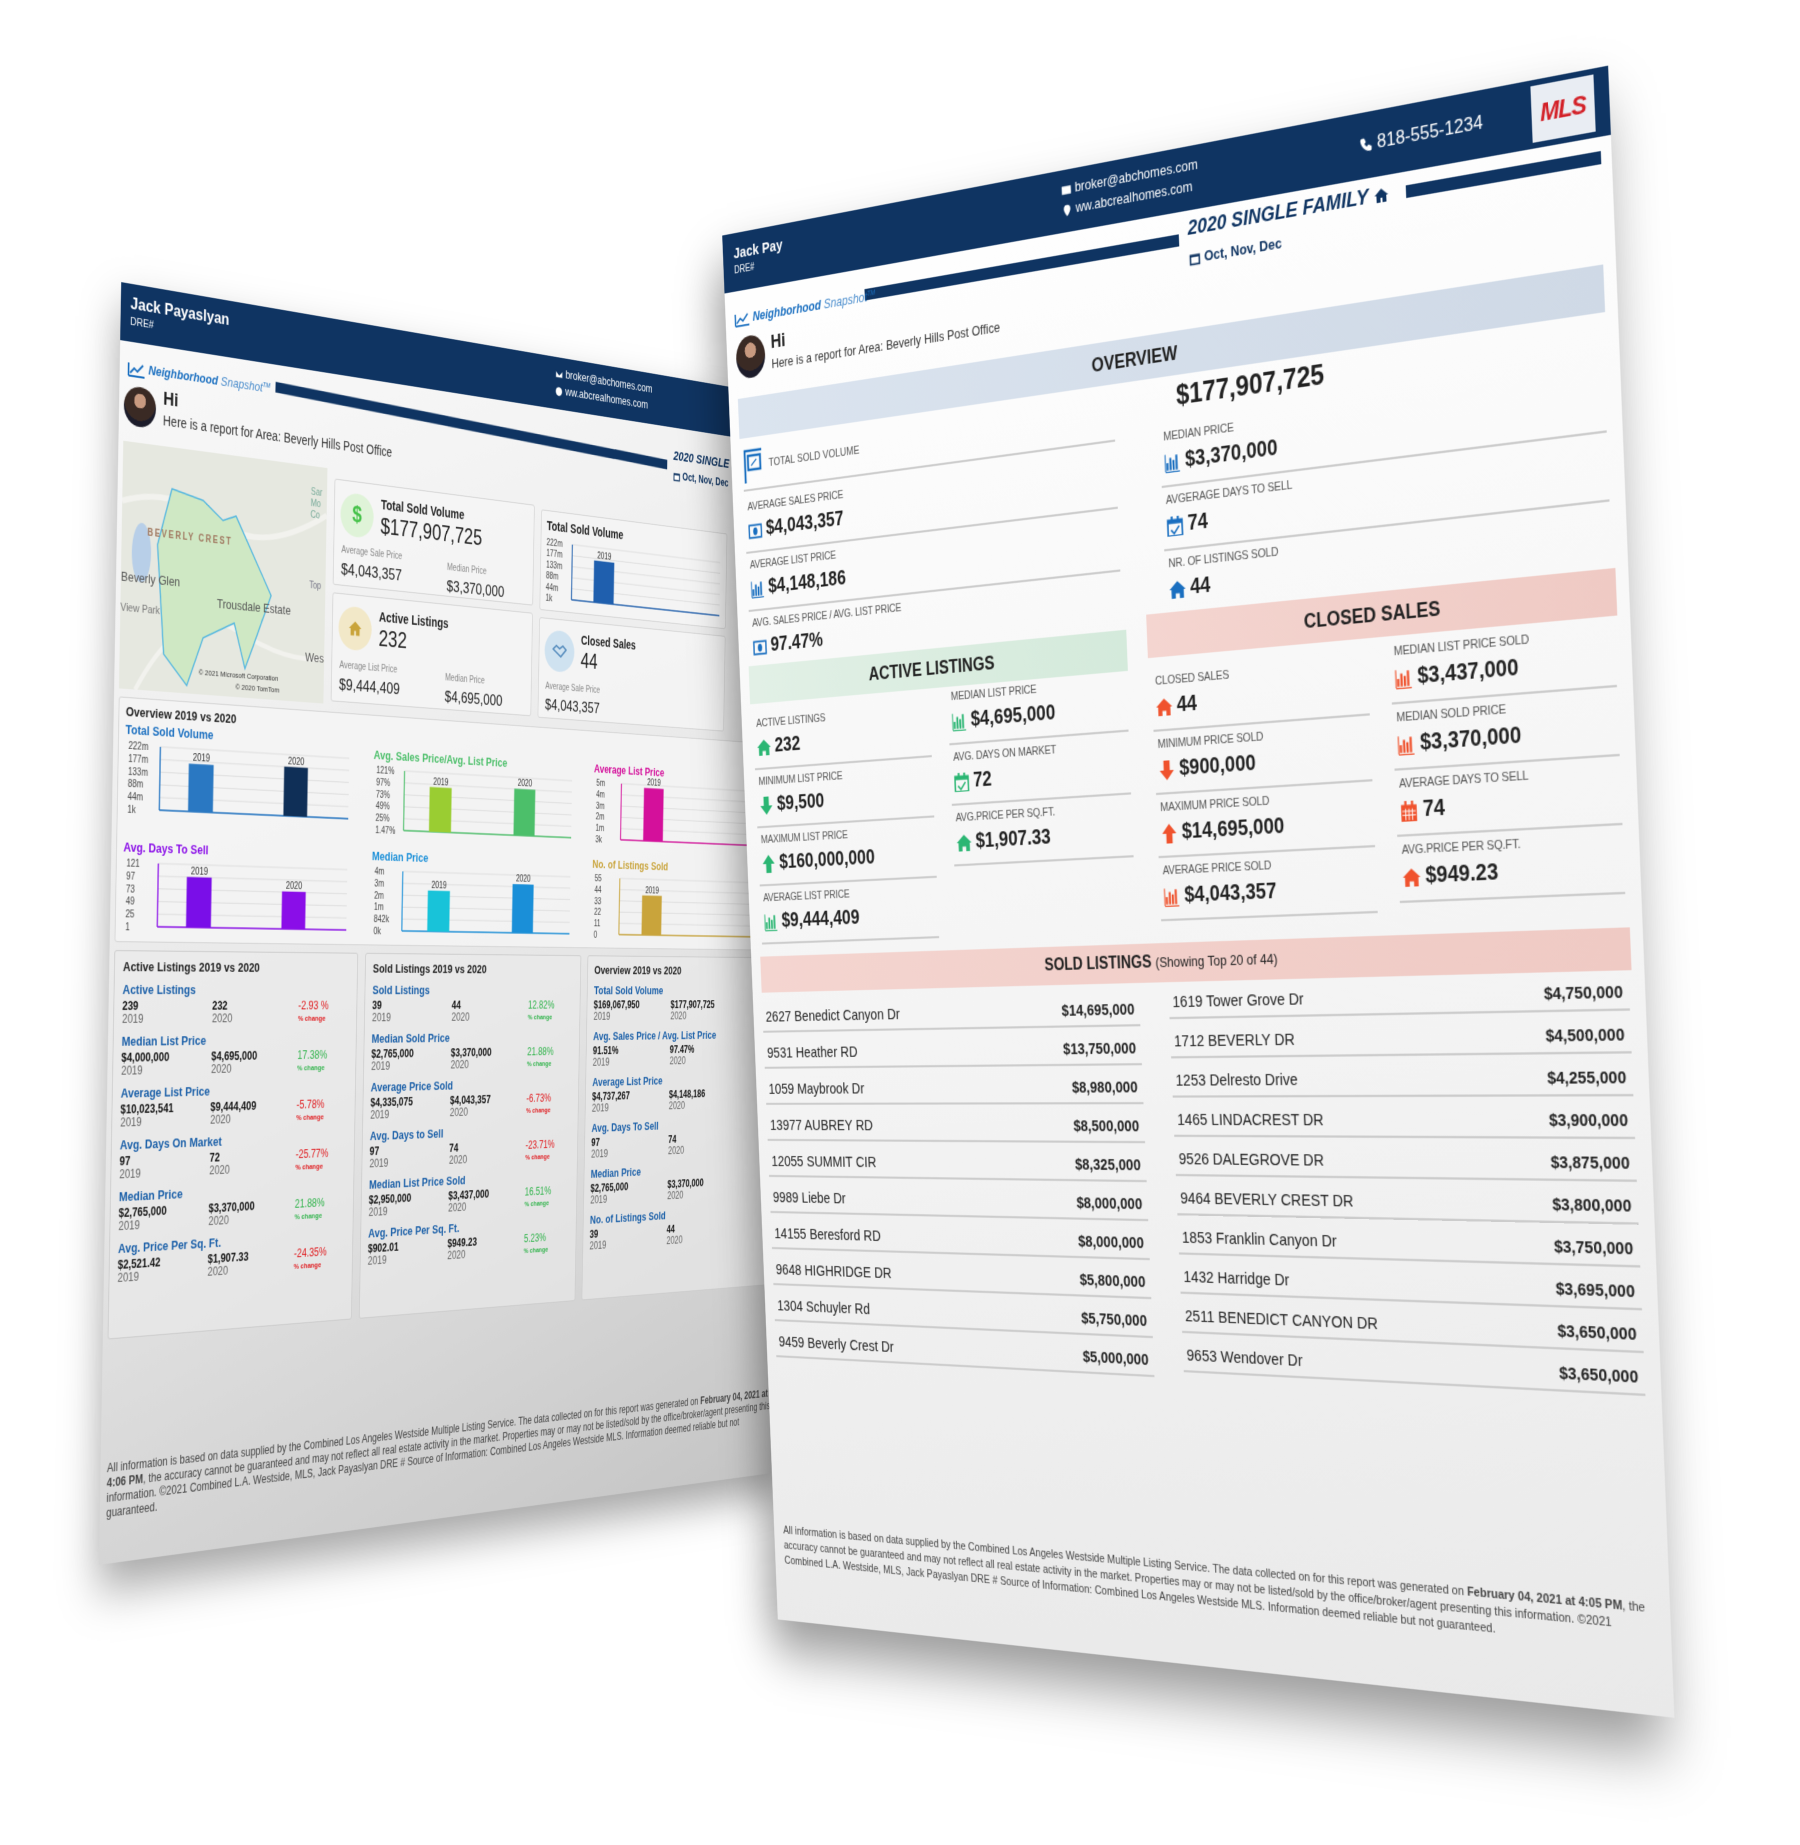 The width and height of the screenshot is (1800, 1845). I want to click on sold-listing-row: 12055 SUMMIT CIR $8,325,000, so click(957, 1161).